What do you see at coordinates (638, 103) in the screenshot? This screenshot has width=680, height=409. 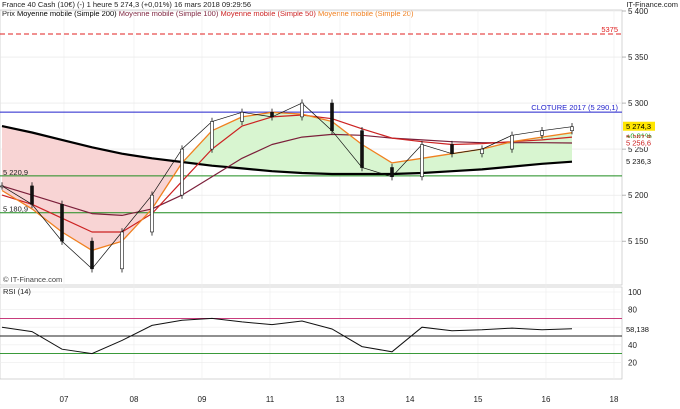 I see `price-ytick-label: 5 300` at bounding box center [638, 103].